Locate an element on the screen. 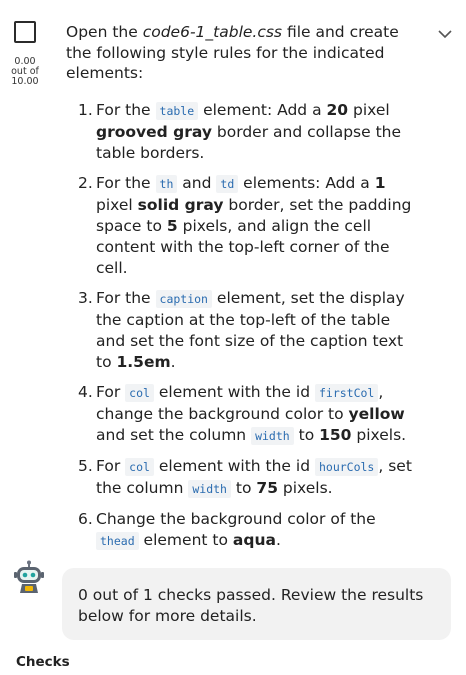  step-text: elements: Add a is located at coordinates (306, 183).